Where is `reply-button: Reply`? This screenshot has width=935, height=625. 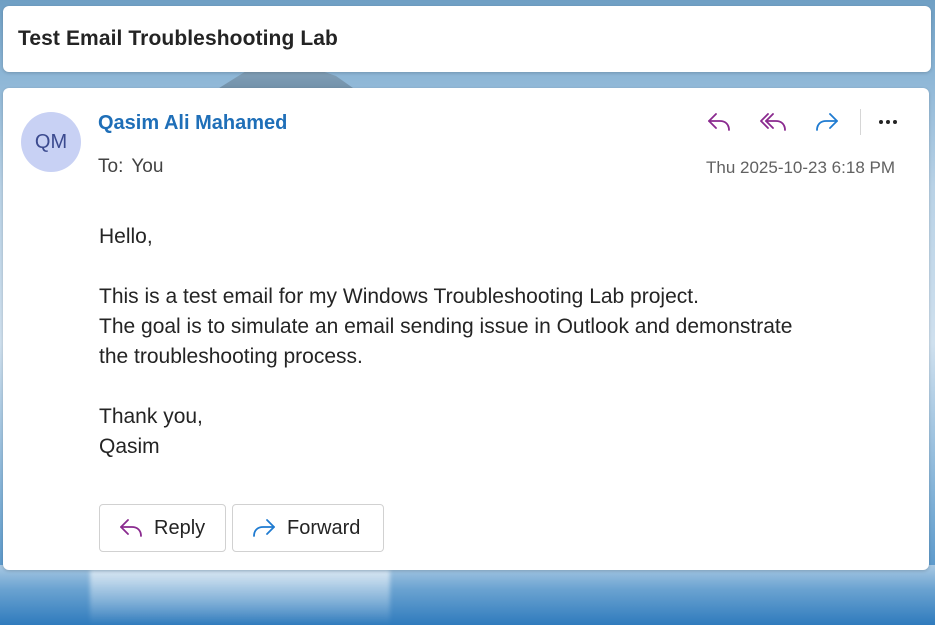
reply-button: Reply is located at coordinates (162, 528).